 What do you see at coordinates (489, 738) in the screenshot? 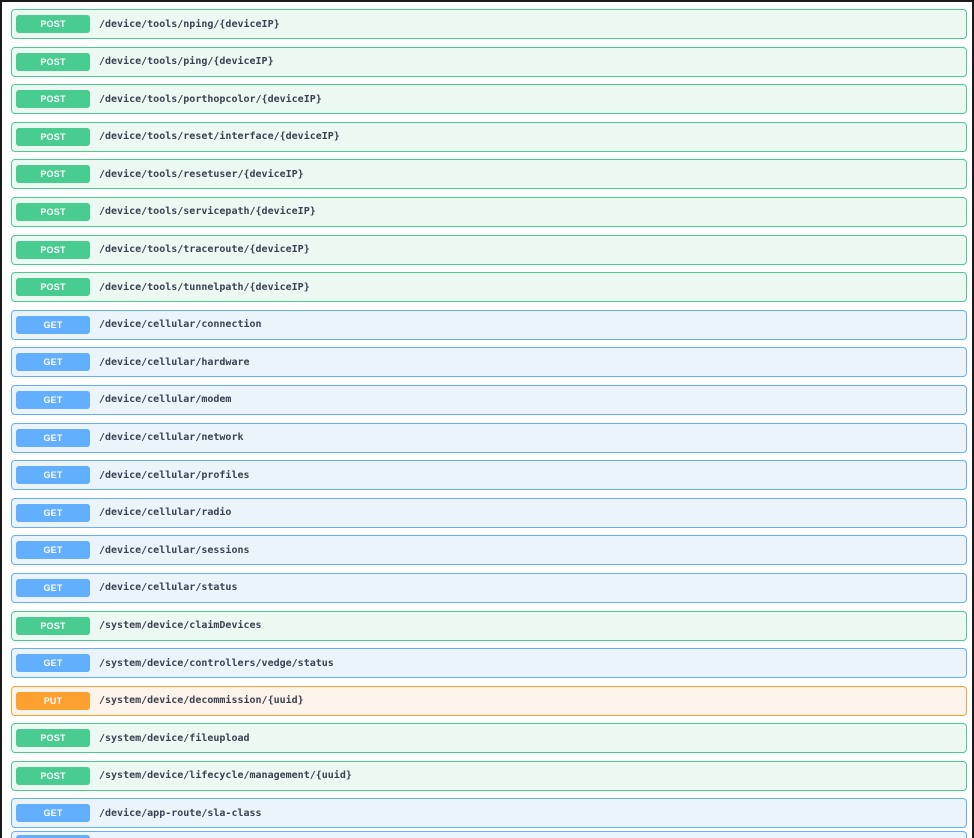
I see `operation-row-post: POST/system/device/fileupload` at bounding box center [489, 738].